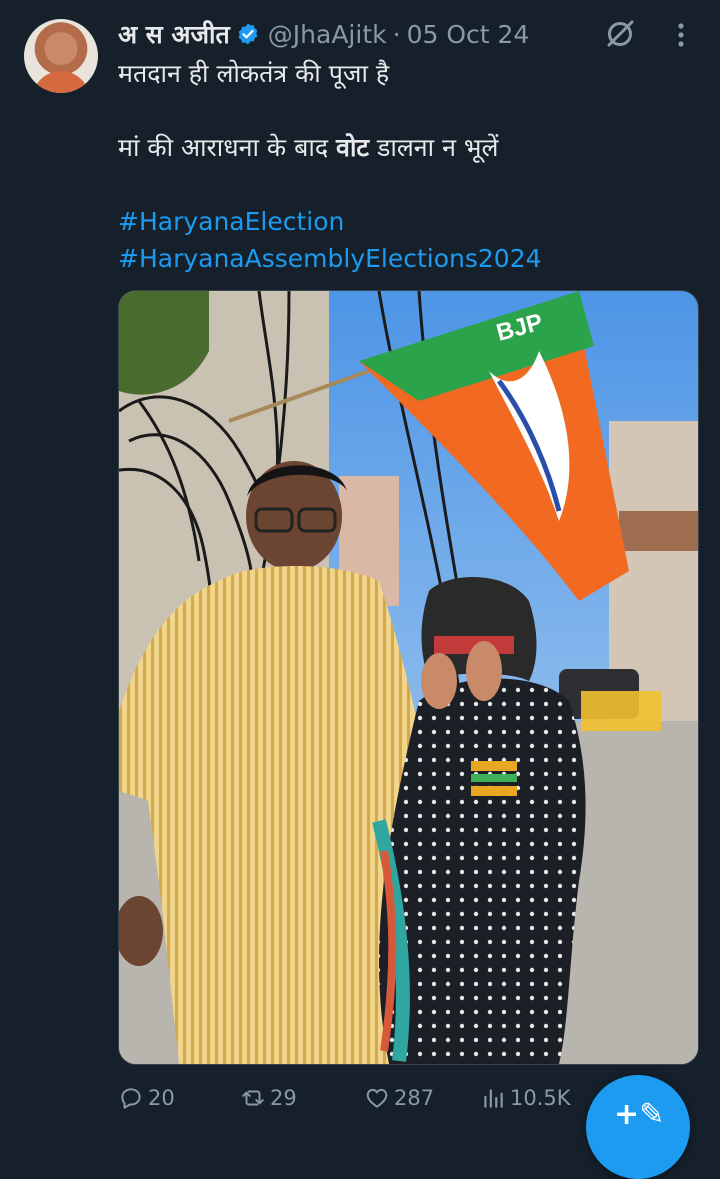 The image size is (720, 1179). What do you see at coordinates (658, 531) in the screenshot?
I see `photo-right-balcony` at bounding box center [658, 531].